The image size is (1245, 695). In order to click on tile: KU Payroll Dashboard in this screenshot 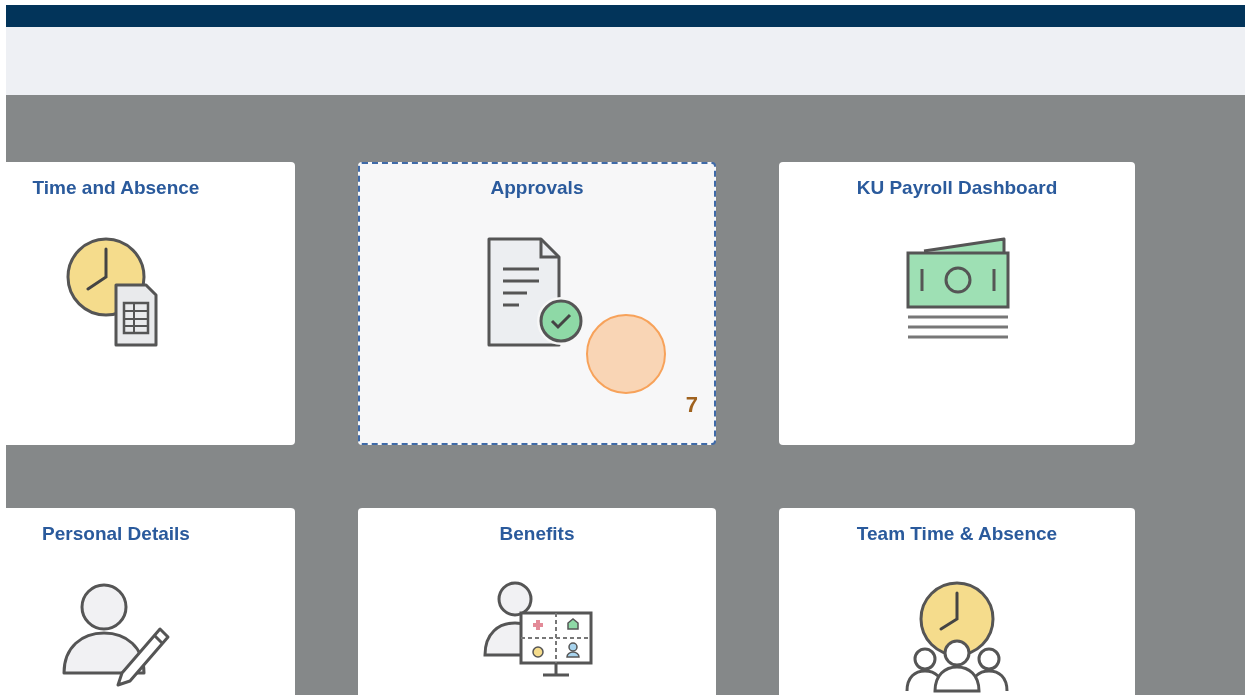, I will do `click(957, 303)`.